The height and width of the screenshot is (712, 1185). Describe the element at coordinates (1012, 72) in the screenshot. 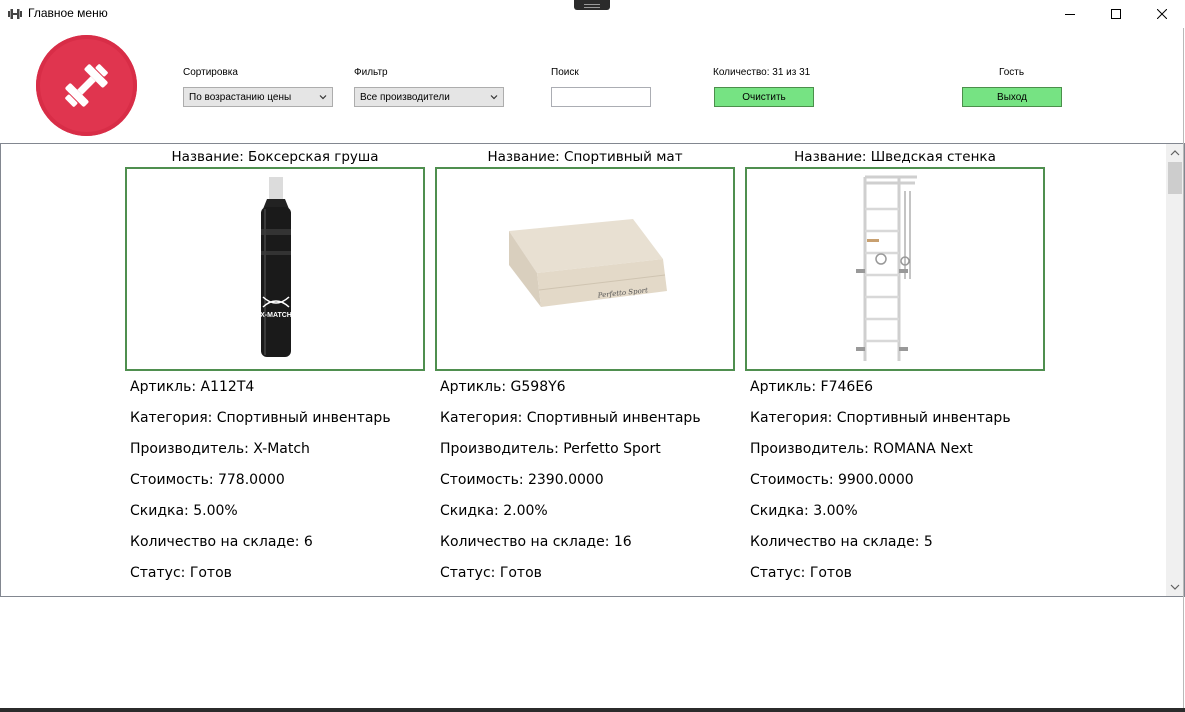

I see `user-role-label: Гость` at that location.